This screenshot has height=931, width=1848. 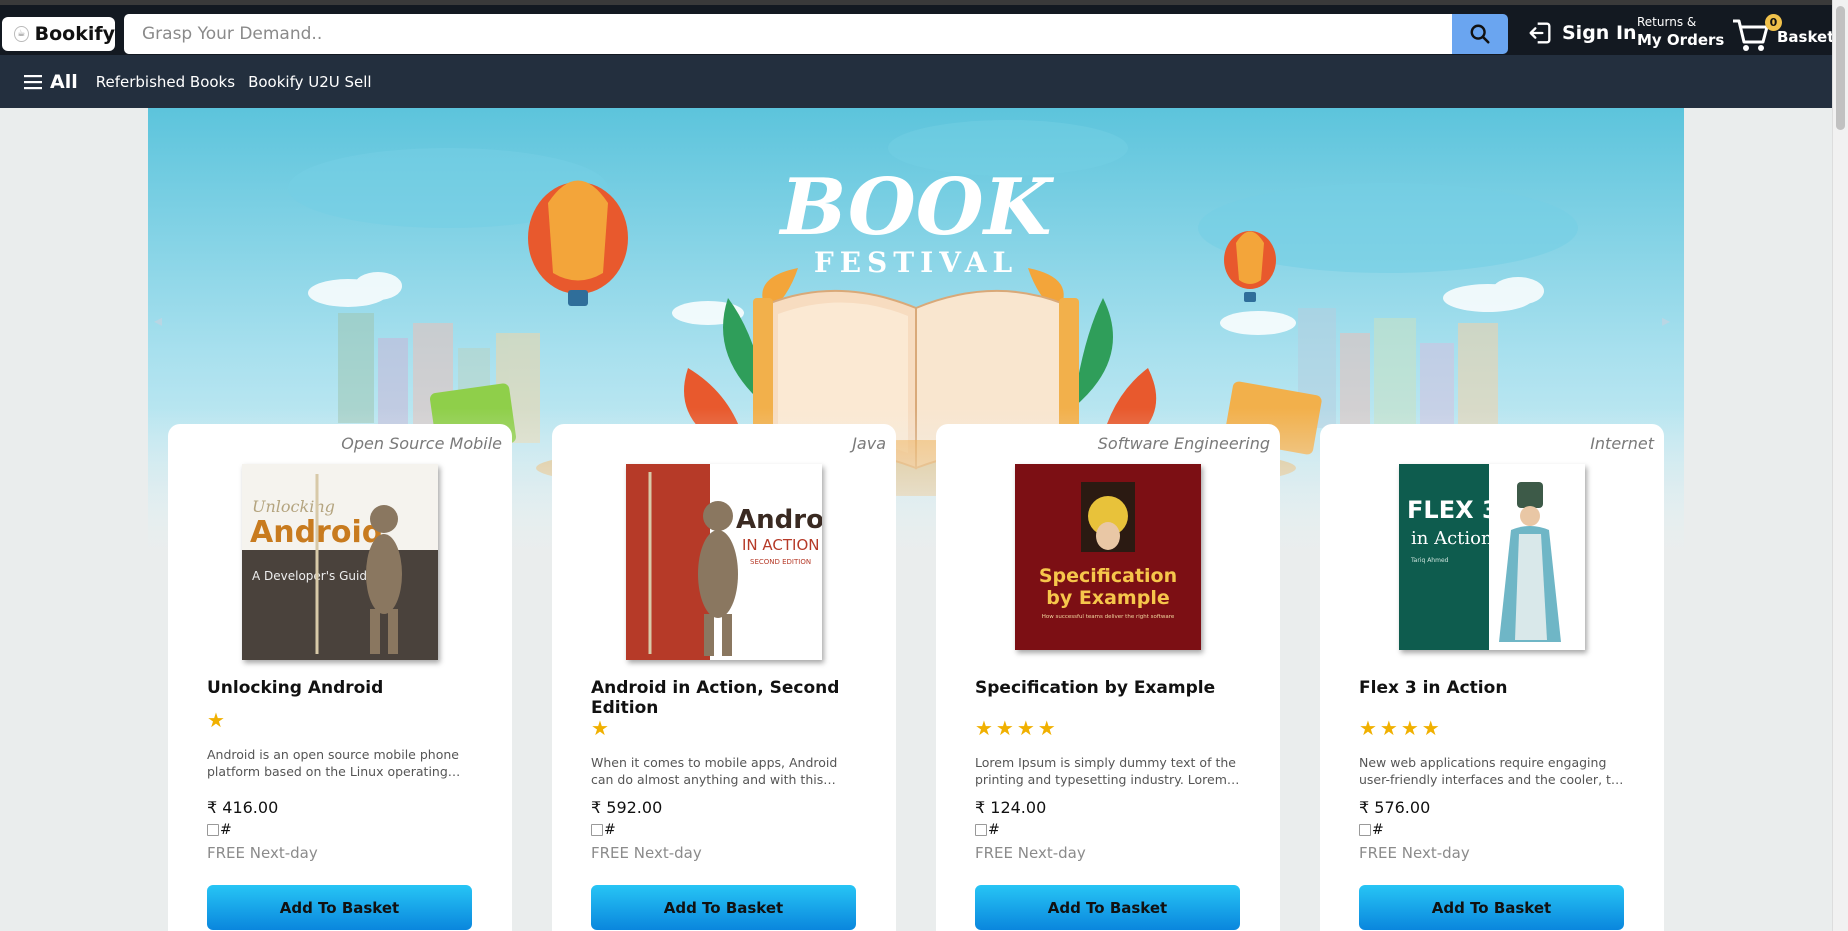 What do you see at coordinates (158, 320) in the screenshot?
I see `banner-prev-arrow: ◂` at bounding box center [158, 320].